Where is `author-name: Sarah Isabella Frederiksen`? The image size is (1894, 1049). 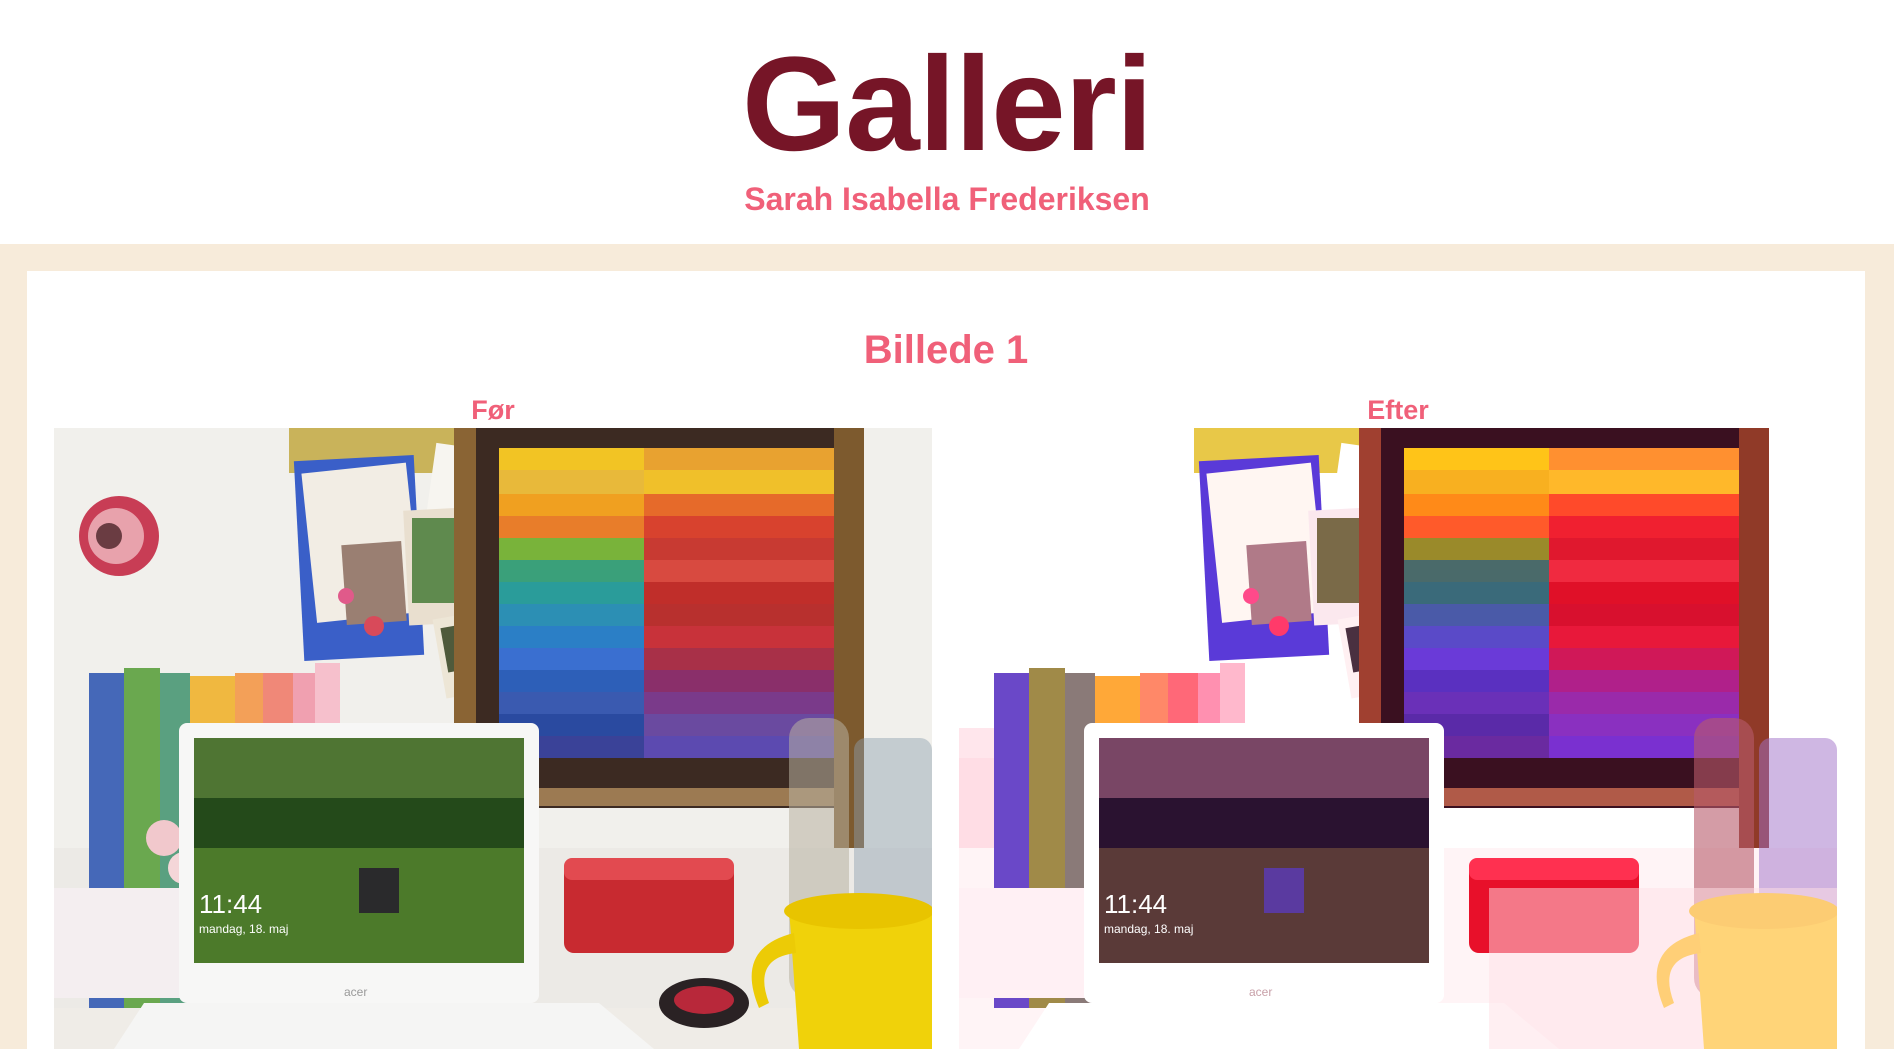
author-name: Sarah Isabella Frederiksen is located at coordinates (947, 199).